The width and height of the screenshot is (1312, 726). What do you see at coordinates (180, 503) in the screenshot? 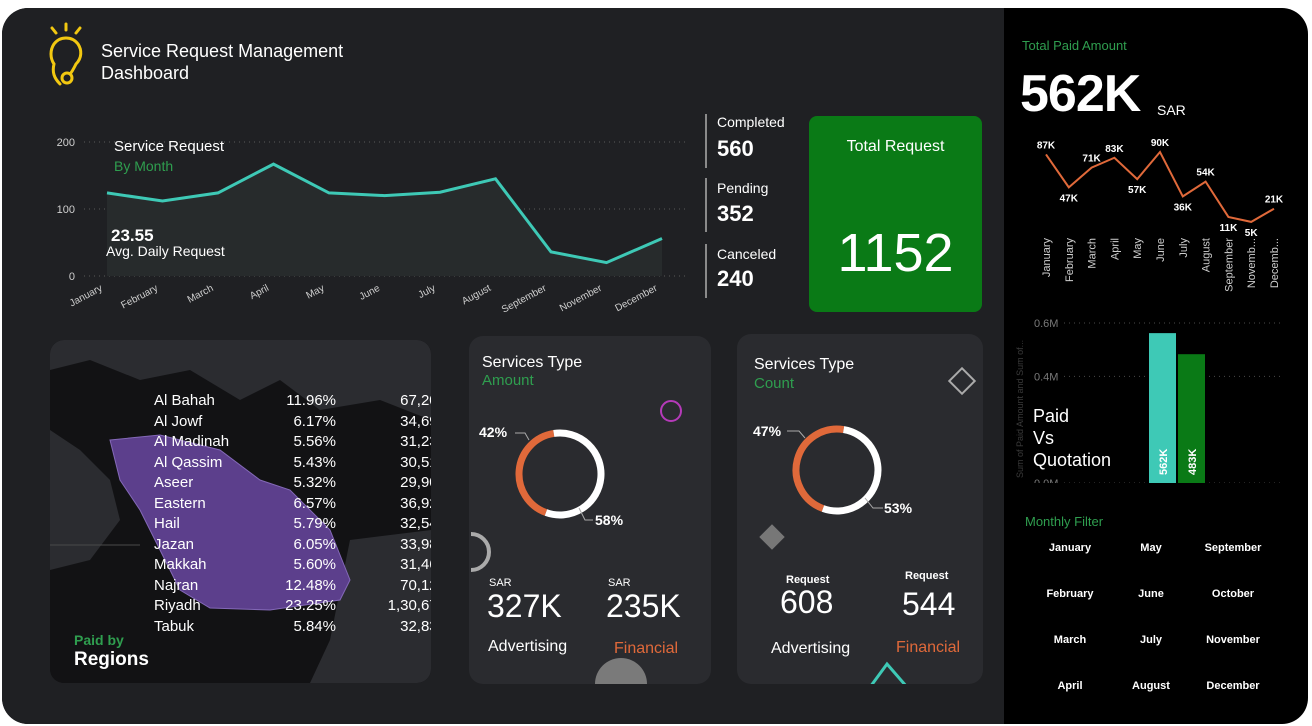
I see `region-name: Eastern` at bounding box center [180, 503].